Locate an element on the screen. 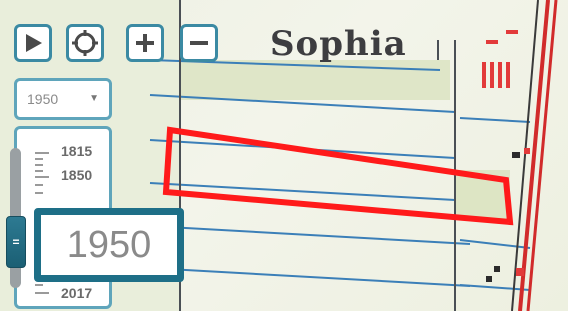  crosshair-icon is located at coordinates (85, 43).